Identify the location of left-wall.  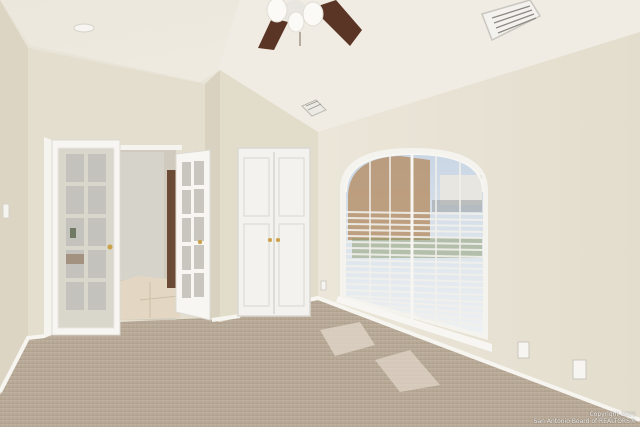
(14, 196).